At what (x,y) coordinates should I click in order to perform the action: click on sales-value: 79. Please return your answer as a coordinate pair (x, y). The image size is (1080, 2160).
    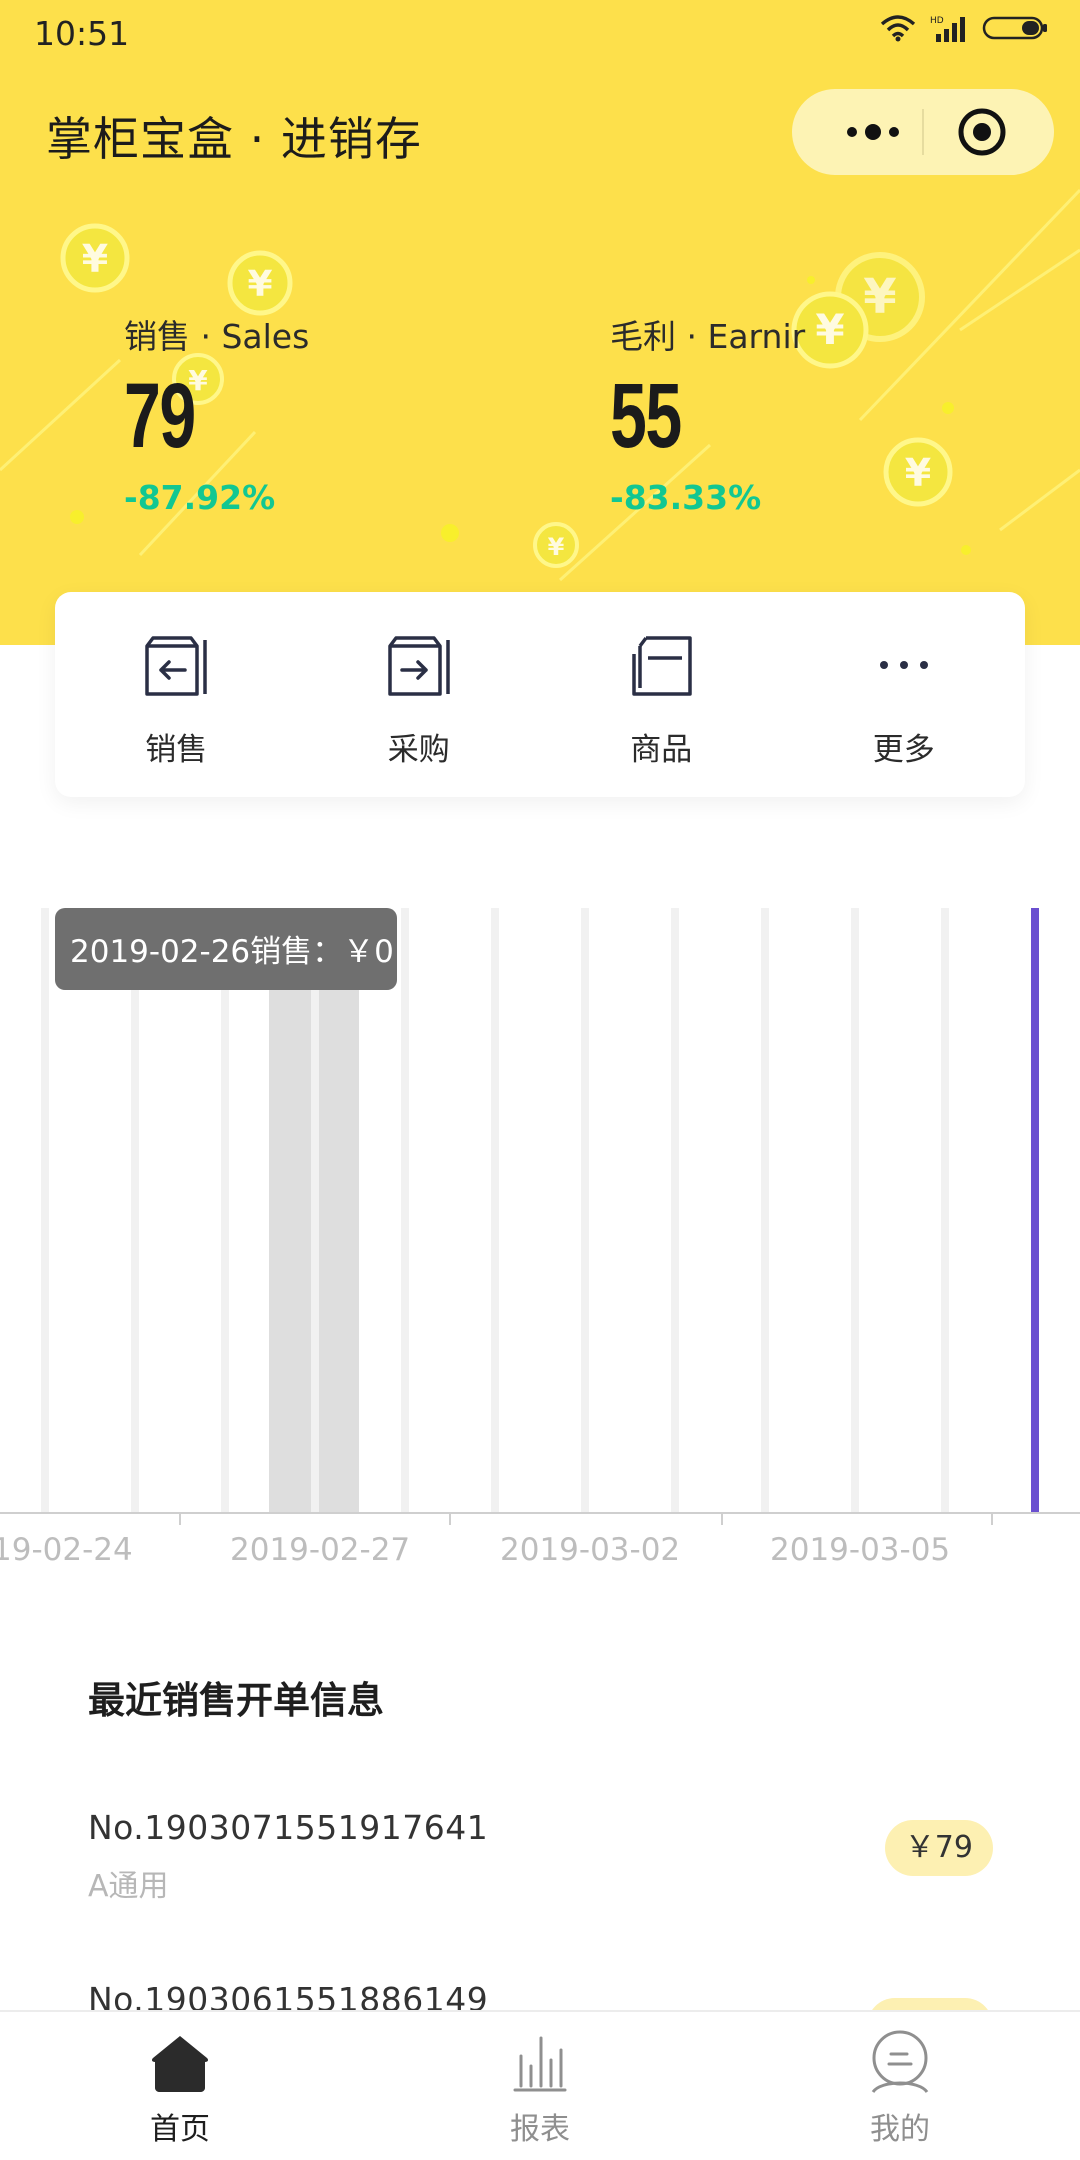
    Looking at the image, I should click on (160, 416).